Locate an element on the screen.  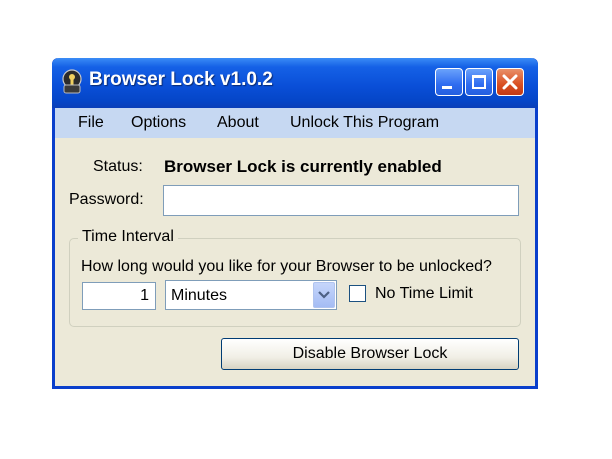
menu-bar: File Options About Unlock This Program is located at coordinates (295, 123).